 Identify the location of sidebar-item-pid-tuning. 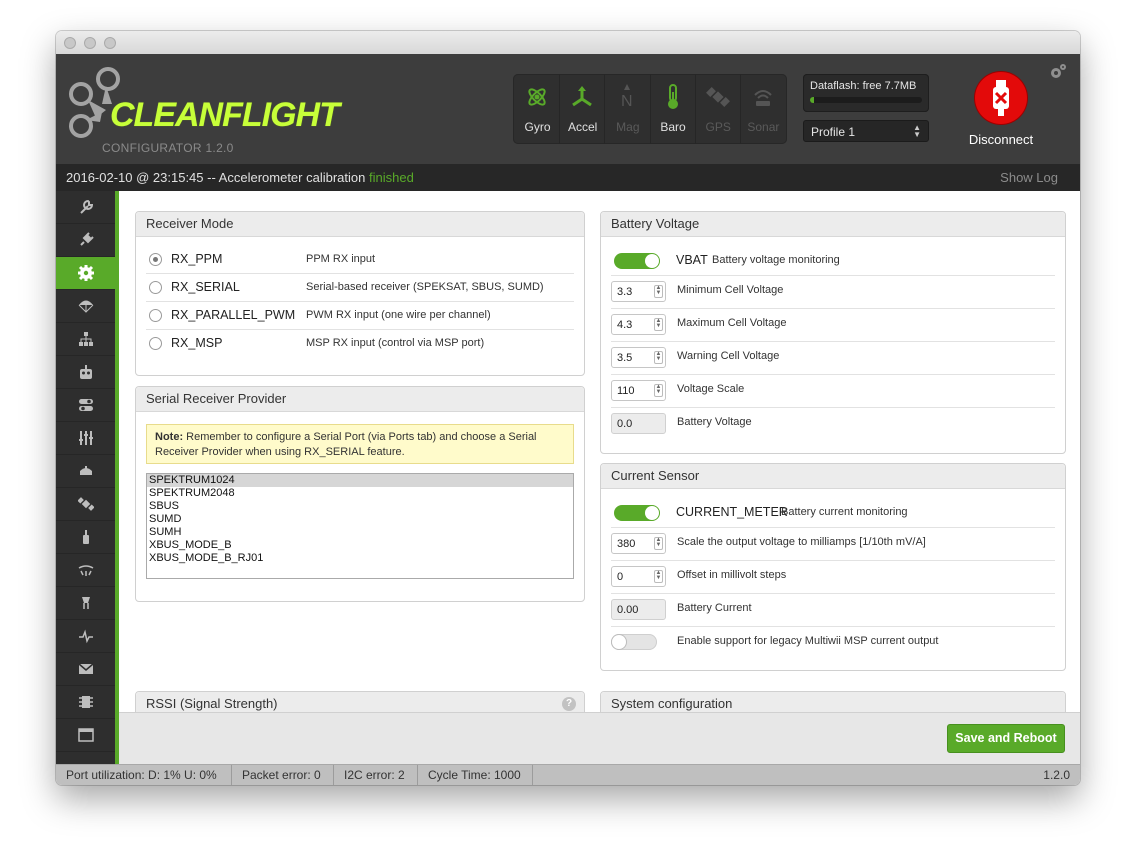
(85, 339).